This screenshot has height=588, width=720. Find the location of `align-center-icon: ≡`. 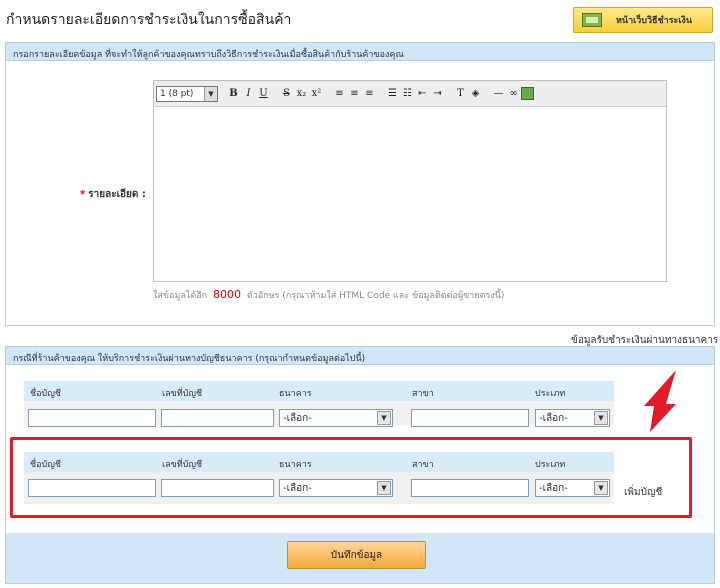

align-center-icon: ≡ is located at coordinates (354, 94).